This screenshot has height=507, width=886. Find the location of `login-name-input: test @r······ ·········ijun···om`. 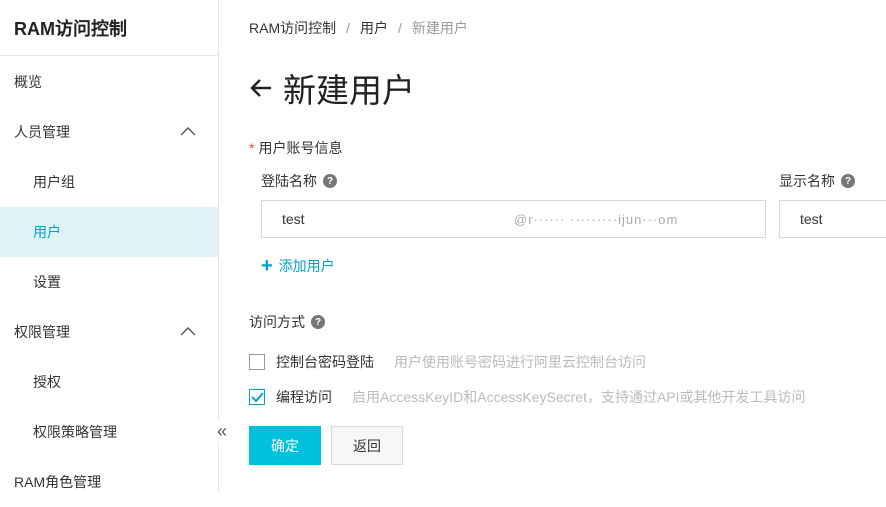

login-name-input: test @r······ ·········ijun···om is located at coordinates (513, 219).